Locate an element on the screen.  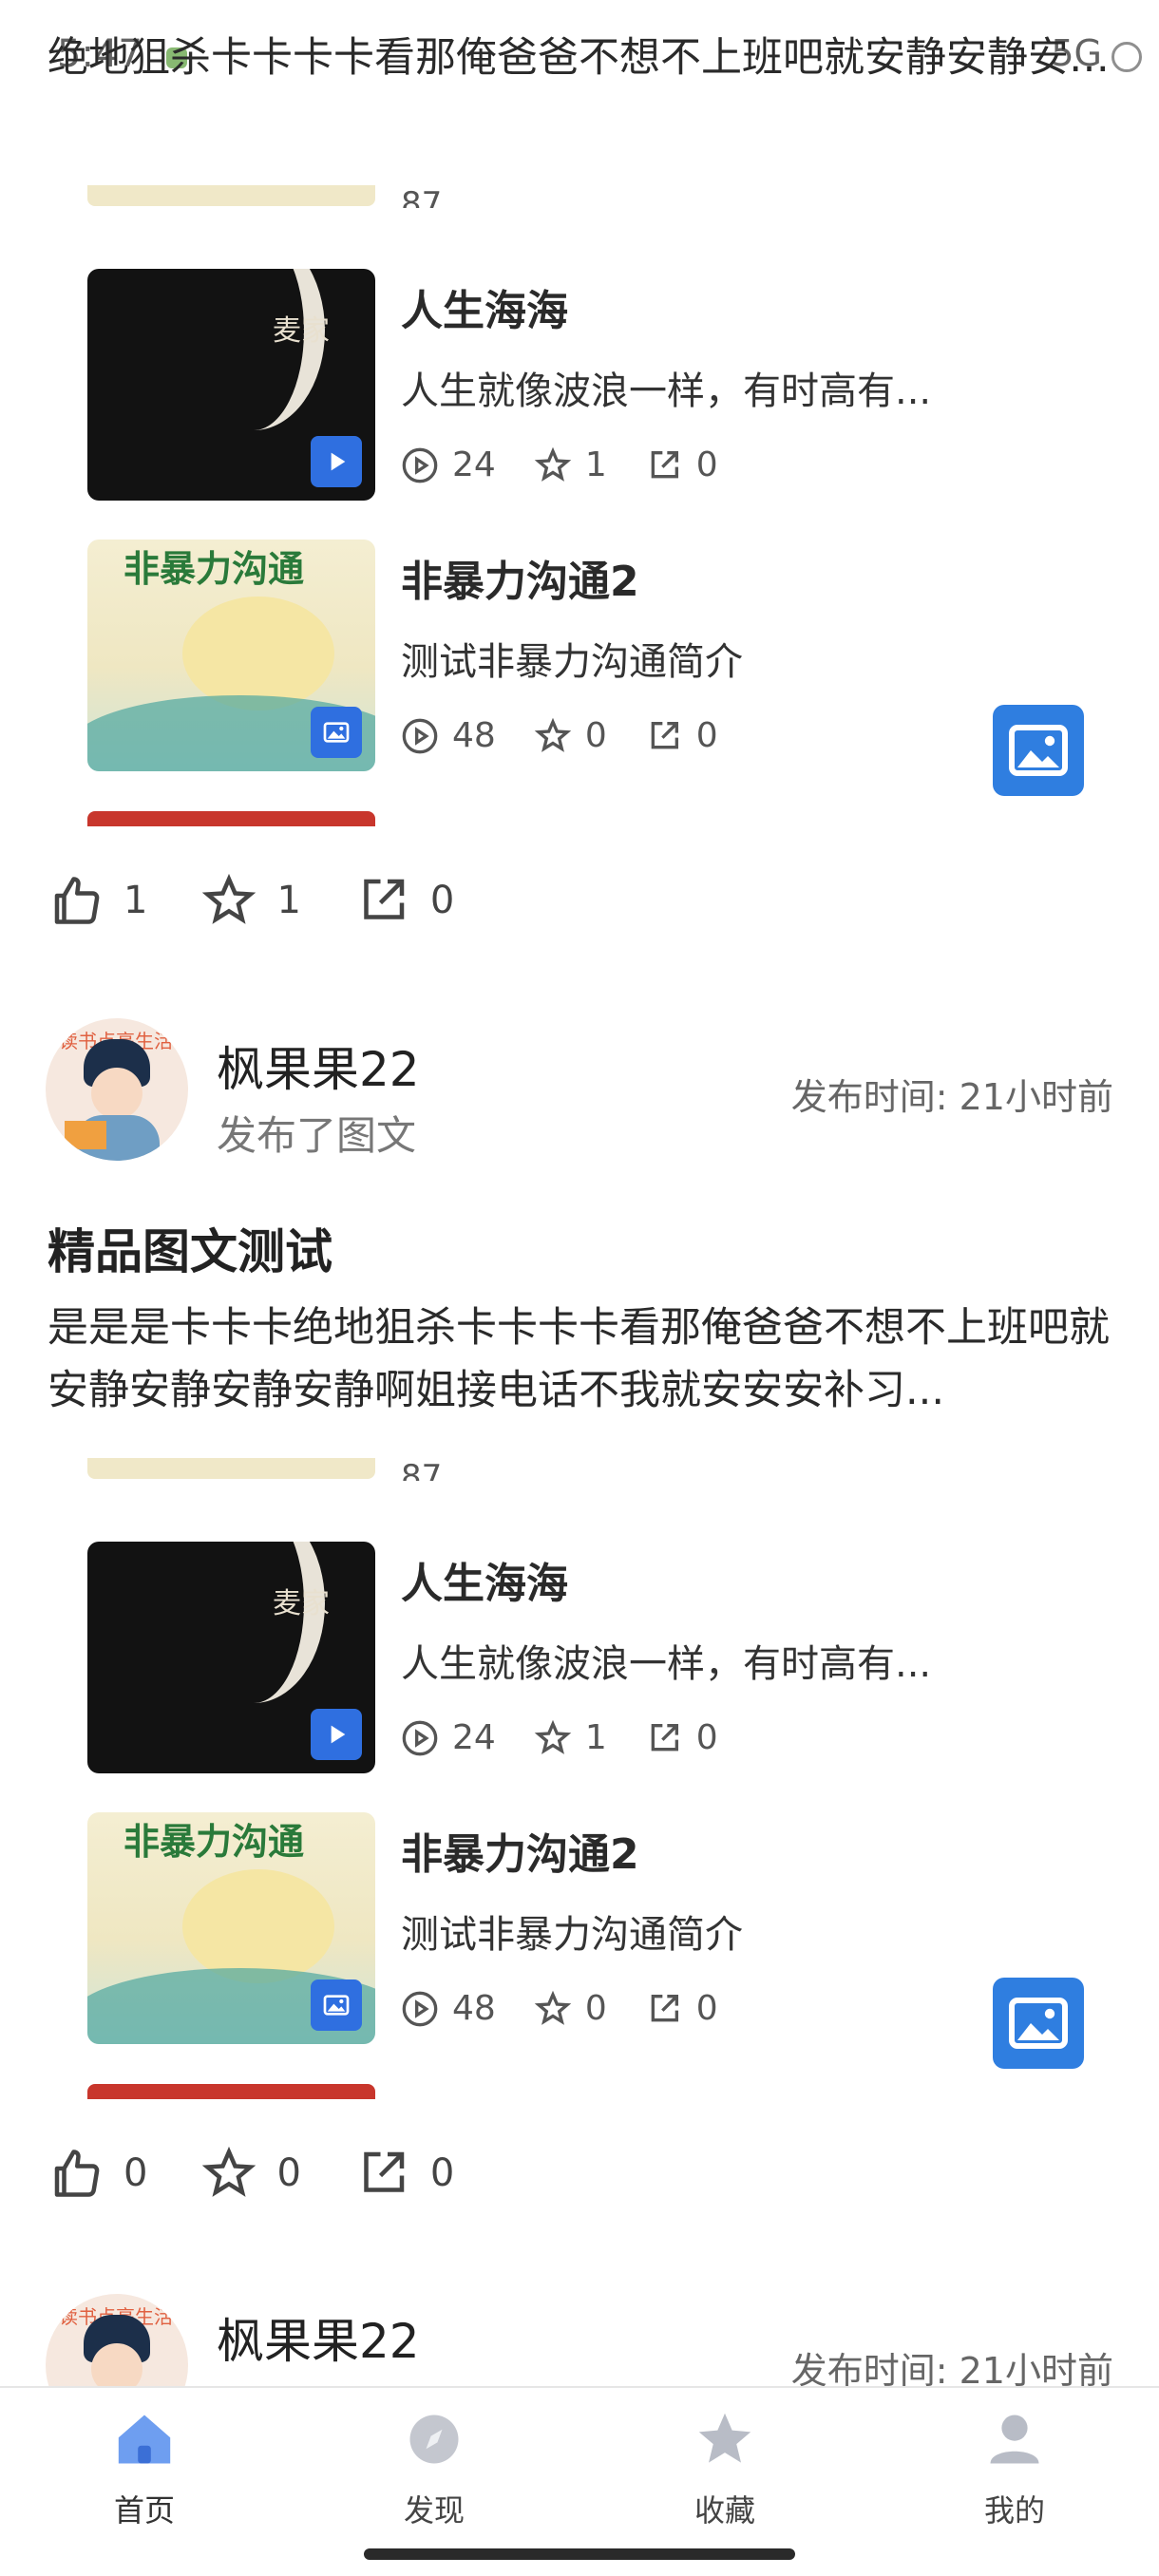
like-button: 0 is located at coordinates (97, 2173).